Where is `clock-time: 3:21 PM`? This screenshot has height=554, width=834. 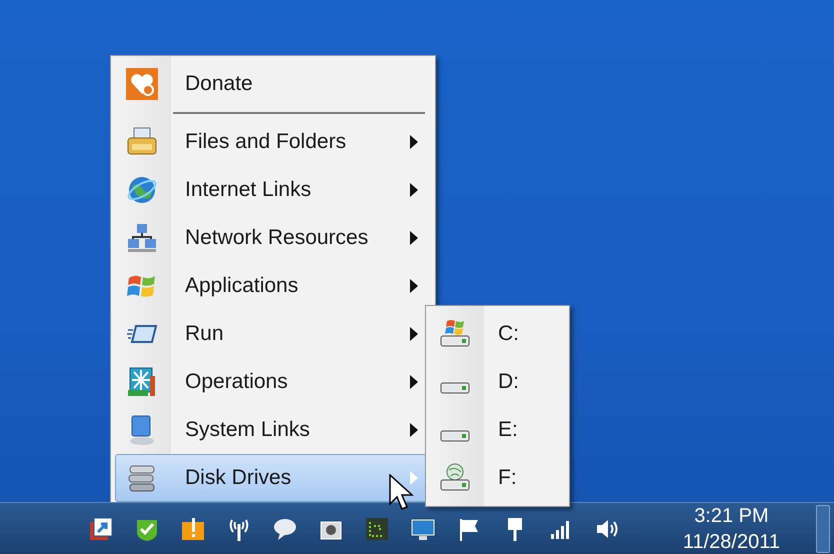 clock-time: 3:21 PM is located at coordinates (731, 515).